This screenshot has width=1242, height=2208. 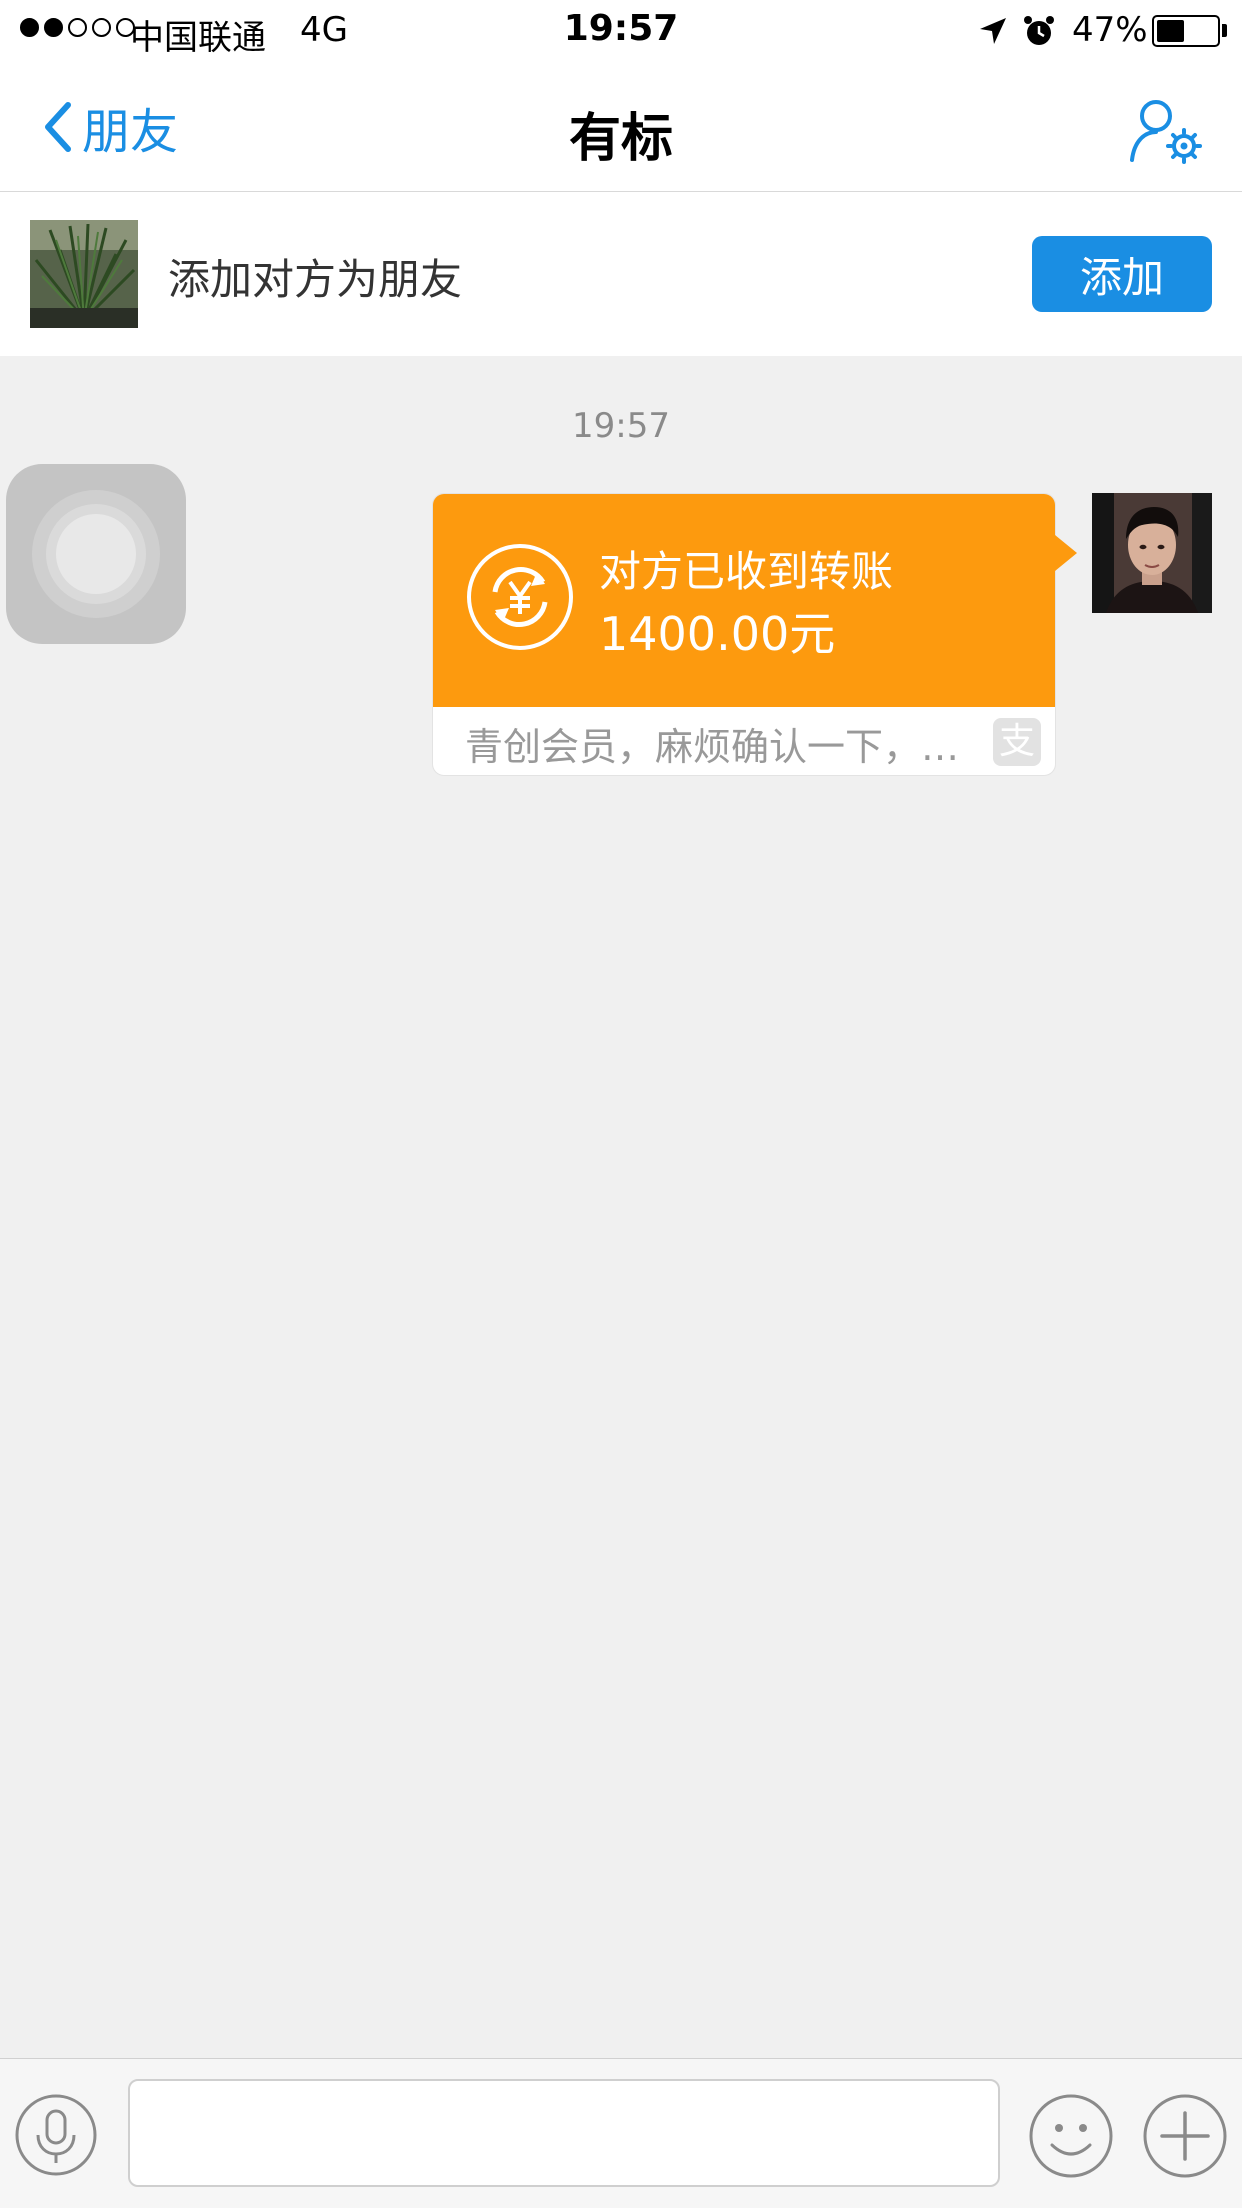 What do you see at coordinates (1039, 30) in the screenshot?
I see `alarm-clock-icon` at bounding box center [1039, 30].